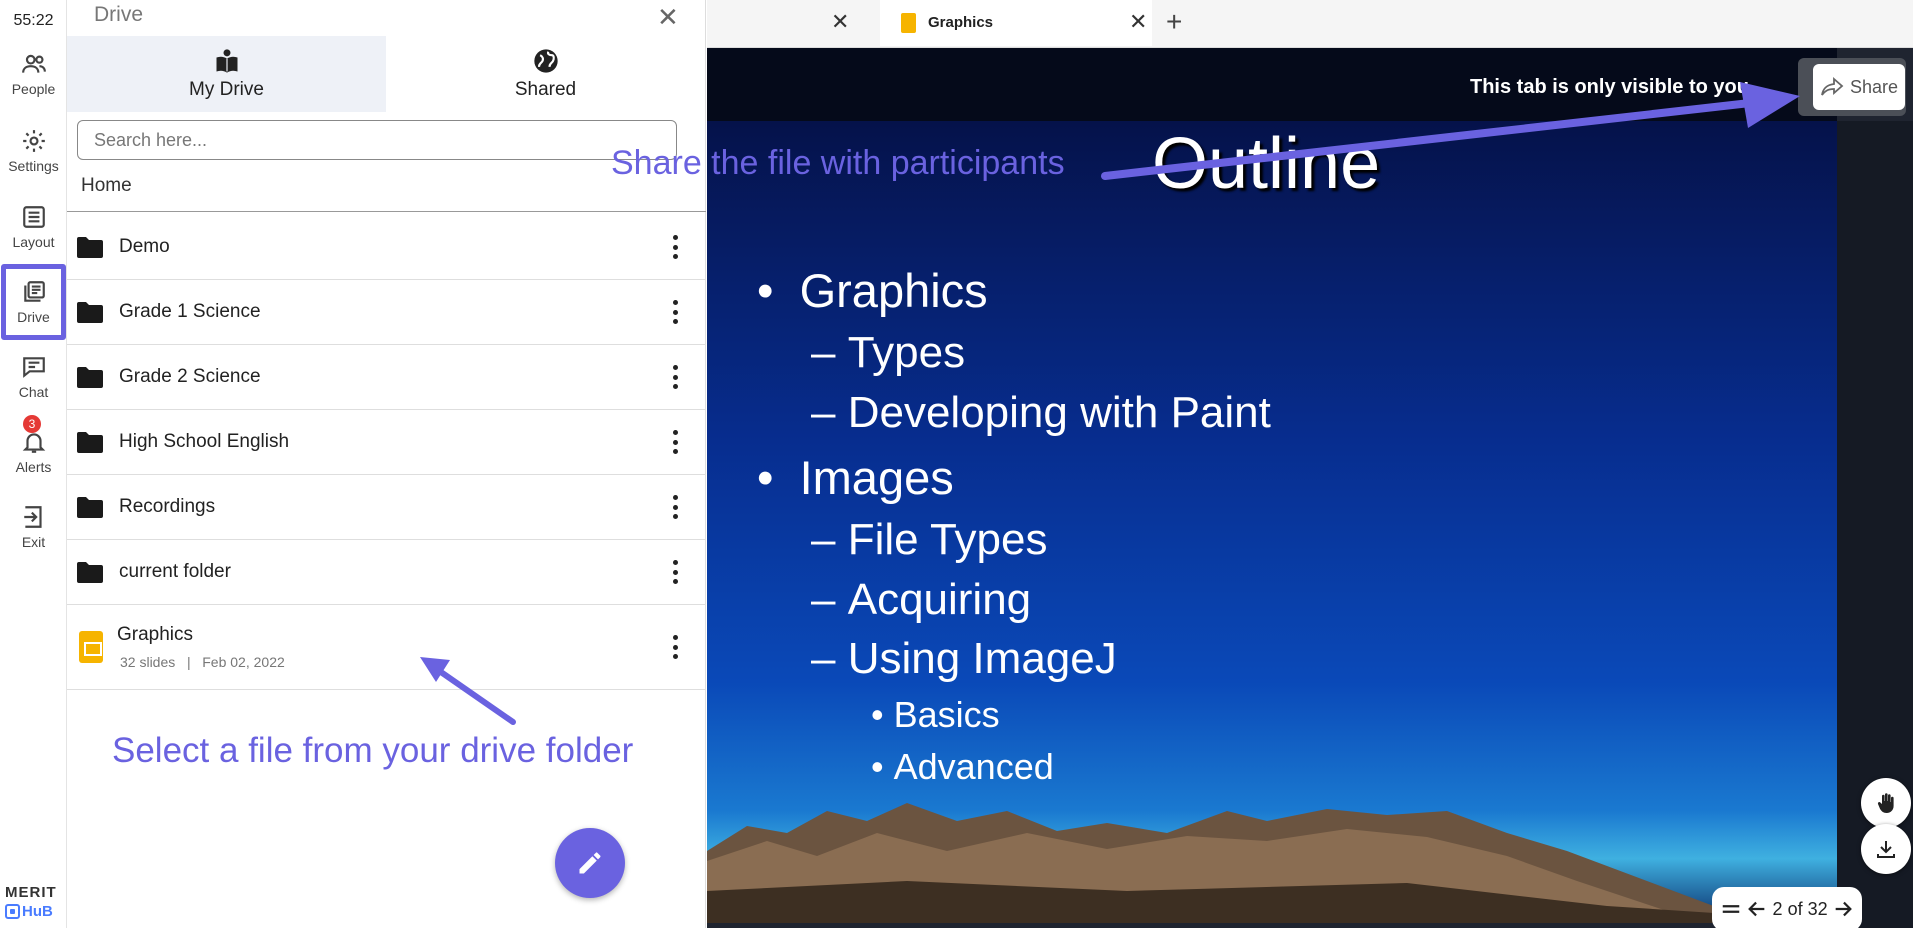  Describe the element at coordinates (190, 376) in the screenshot. I see `folder-name: Grade 2 Science` at that location.